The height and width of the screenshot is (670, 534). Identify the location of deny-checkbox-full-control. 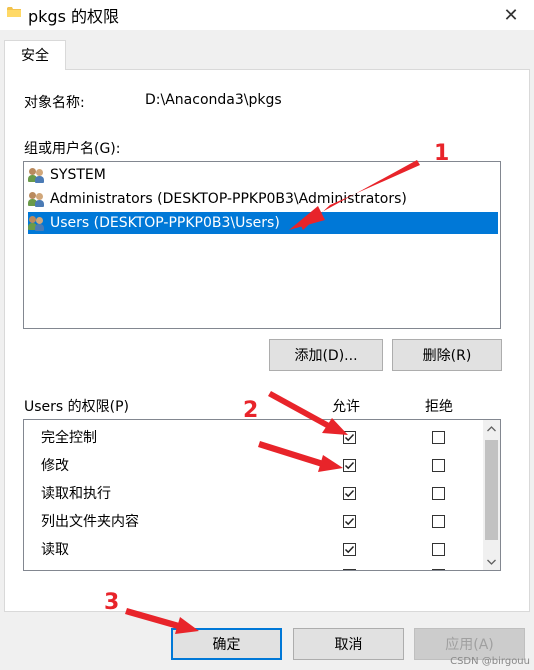
(438, 437).